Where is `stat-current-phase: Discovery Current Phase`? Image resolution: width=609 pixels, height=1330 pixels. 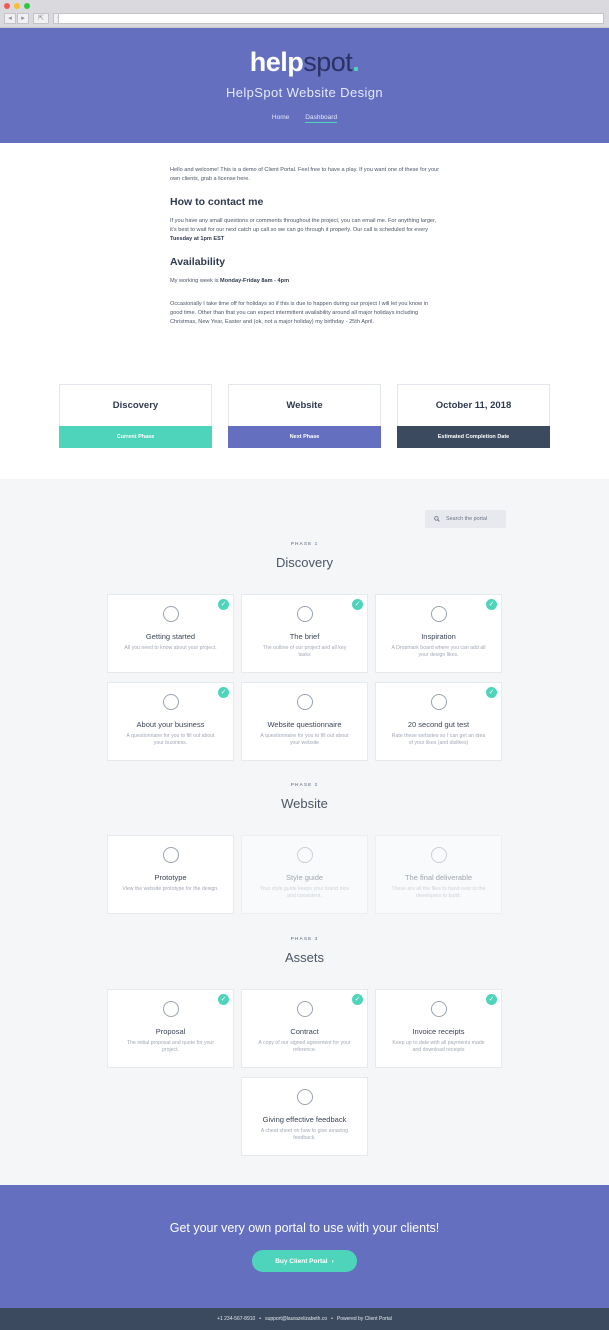
stat-current-phase: Discovery Current Phase is located at coordinates (135, 416).